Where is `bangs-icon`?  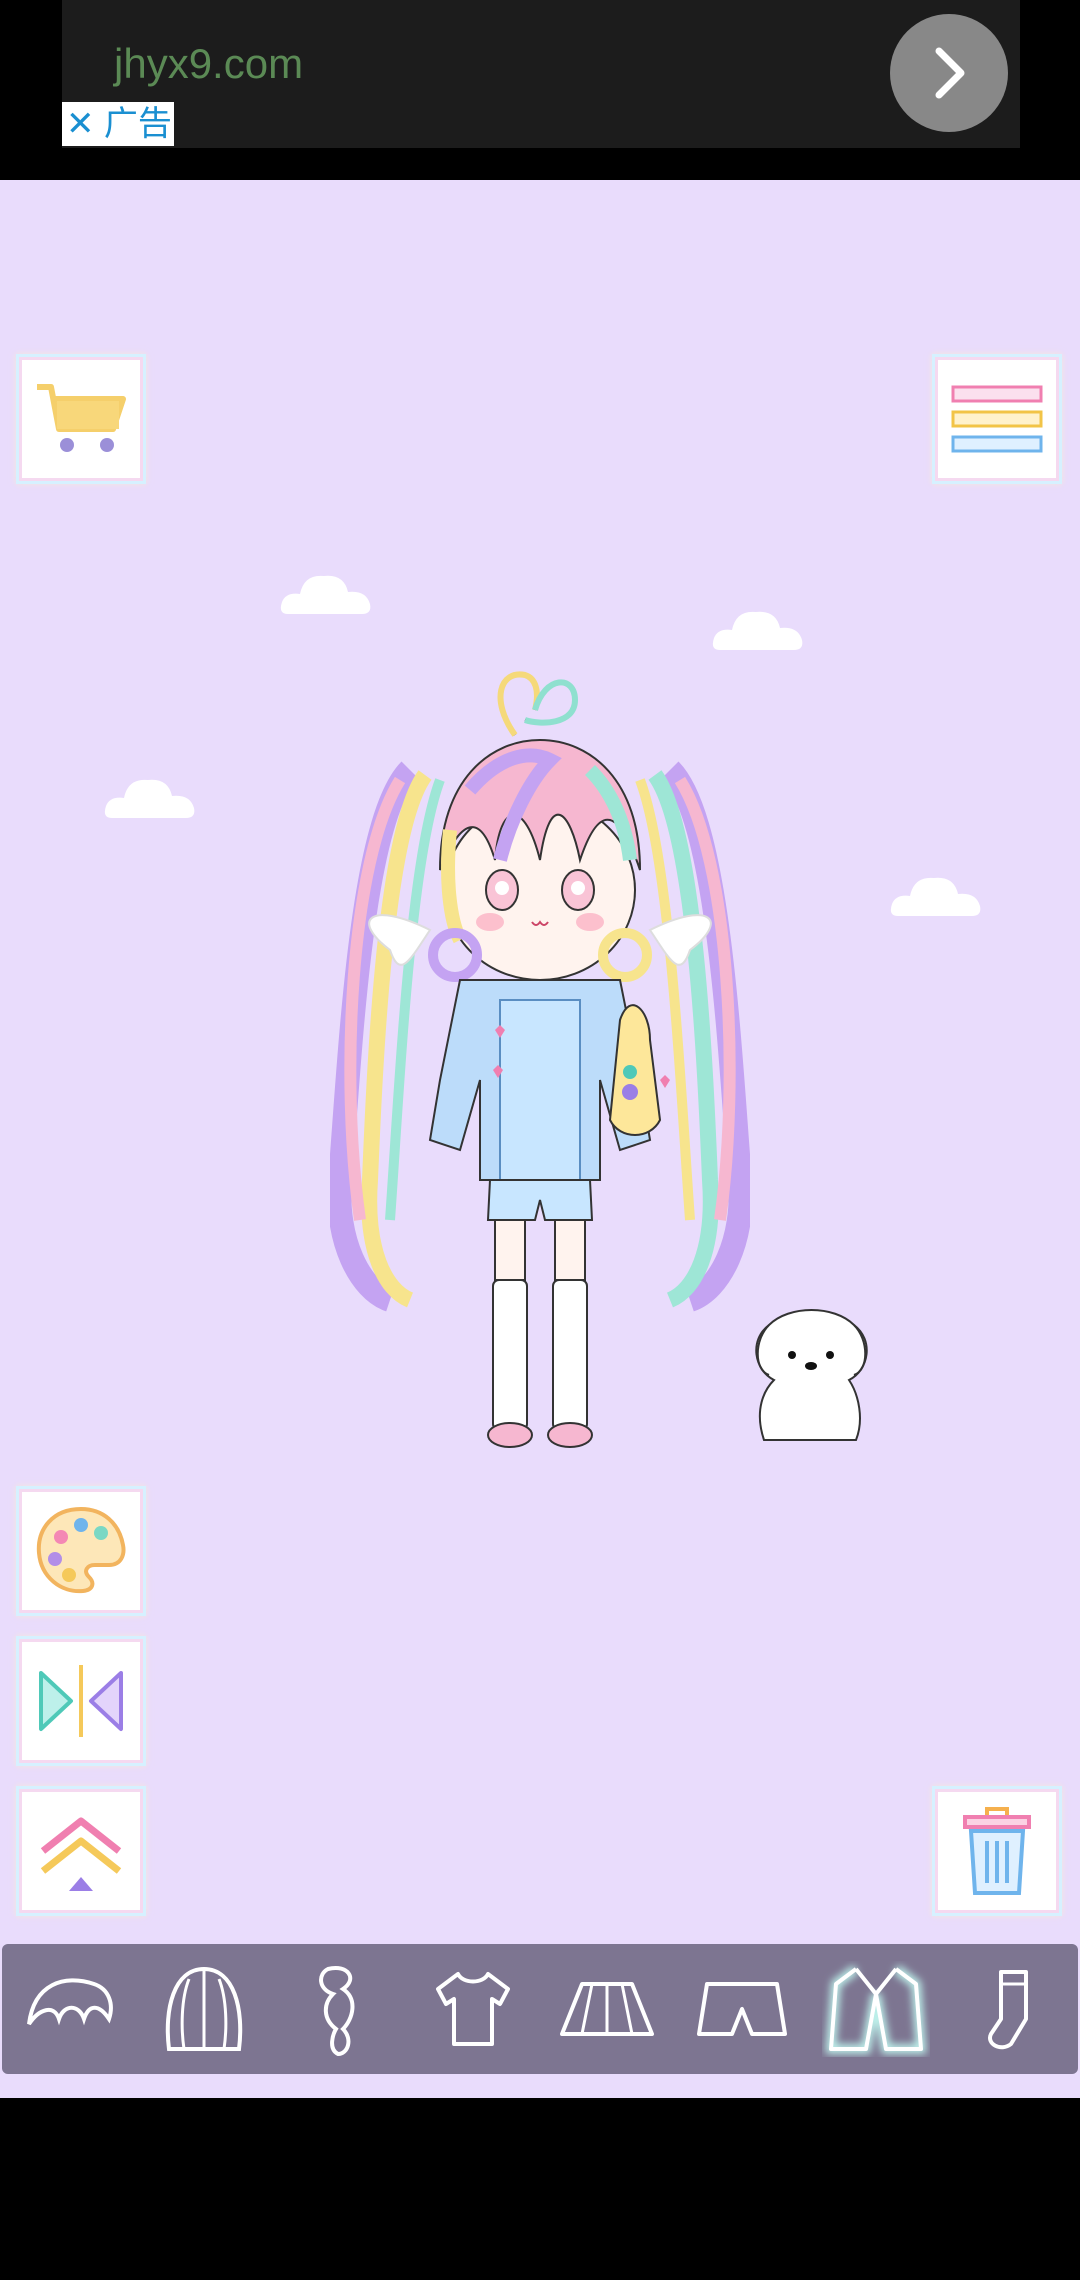 bangs-icon is located at coordinates (70, 2002).